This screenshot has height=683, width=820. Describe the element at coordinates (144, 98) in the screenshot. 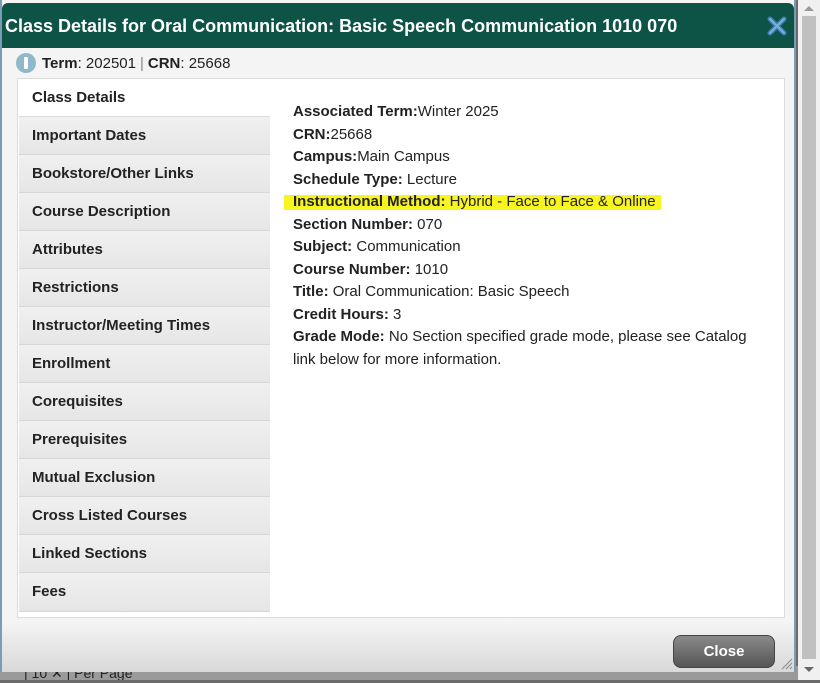

I see `tab-class-details: Class Details` at that location.